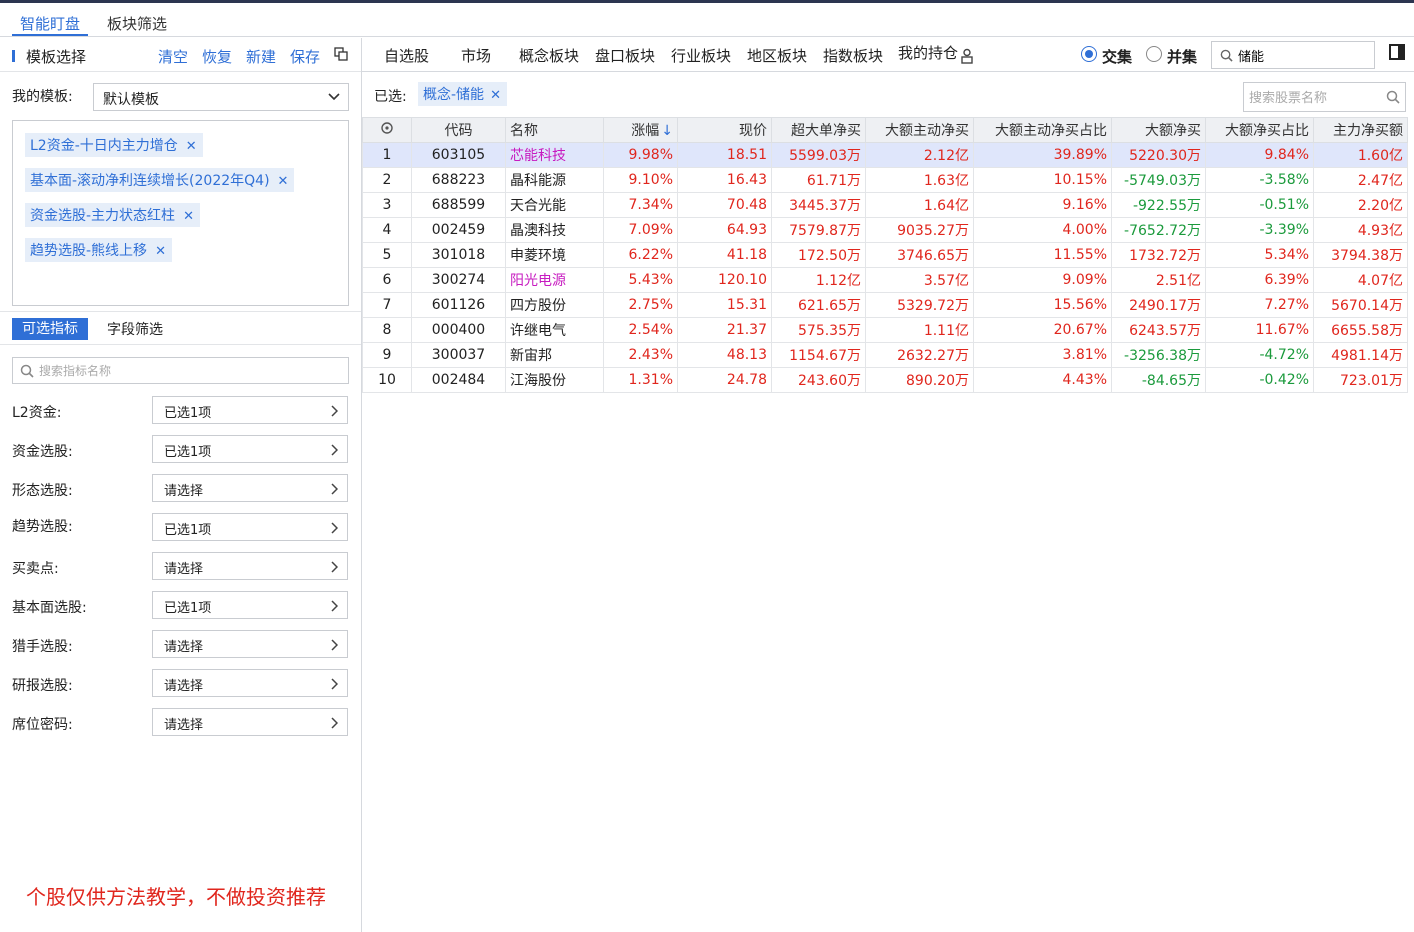  I want to click on nav-watchlist: 自选股, so click(406, 55).